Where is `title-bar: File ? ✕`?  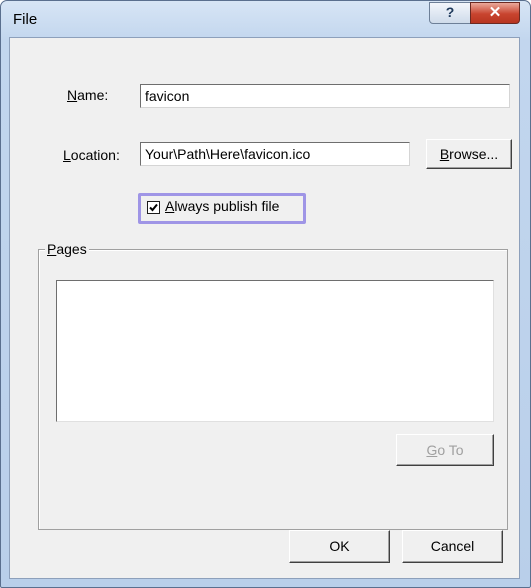
title-bar: File ? ✕ is located at coordinates (265, 19).